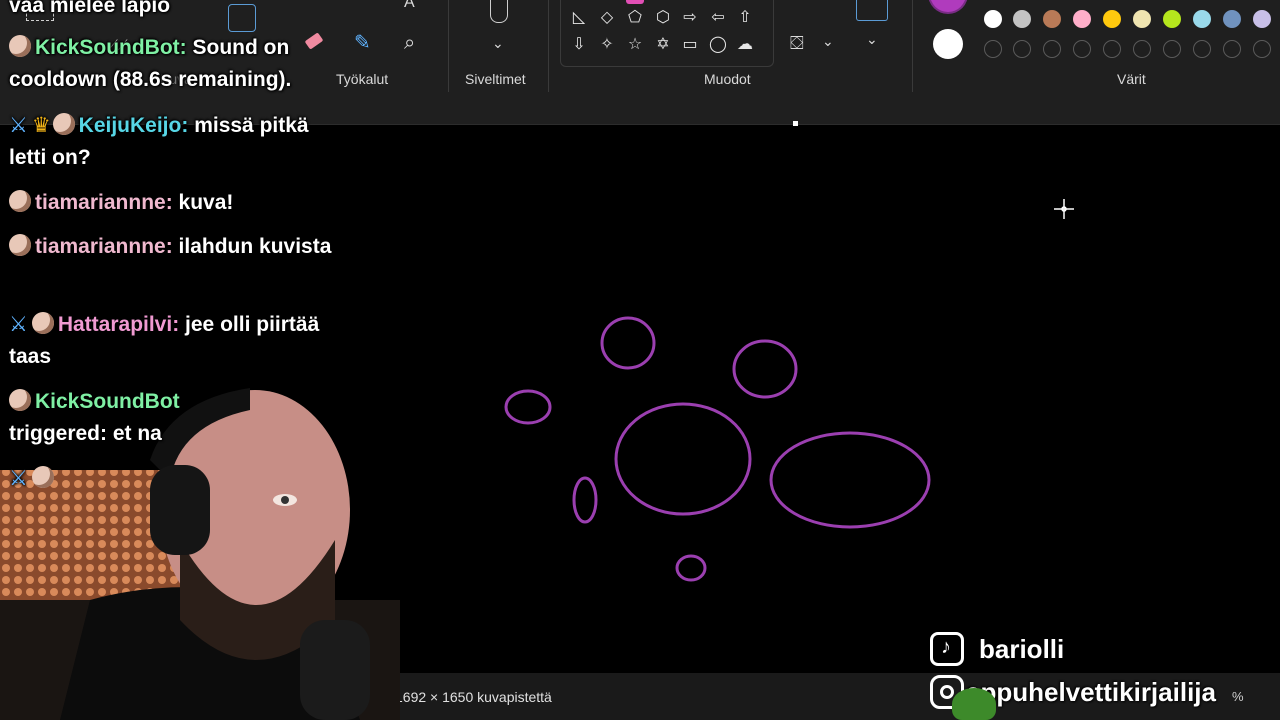 The image size is (1280, 720). I want to click on five-point-star-shape-icon: ☆, so click(635, 45).